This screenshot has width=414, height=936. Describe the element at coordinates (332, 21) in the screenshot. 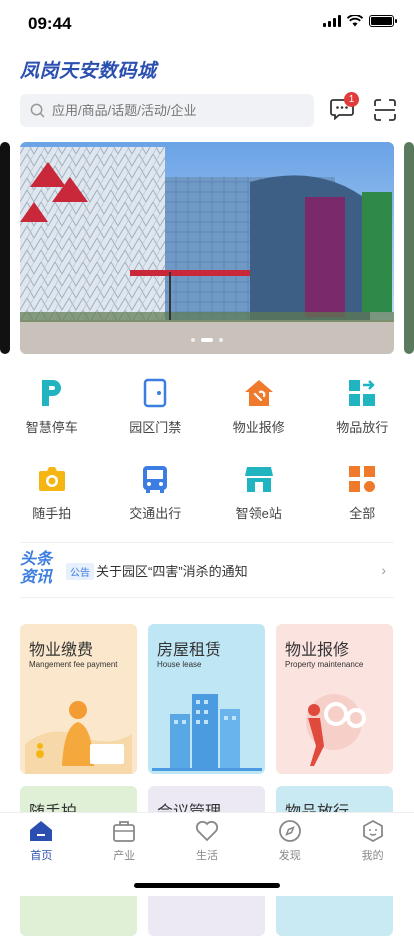

I see `cellular-signal-icon` at that location.